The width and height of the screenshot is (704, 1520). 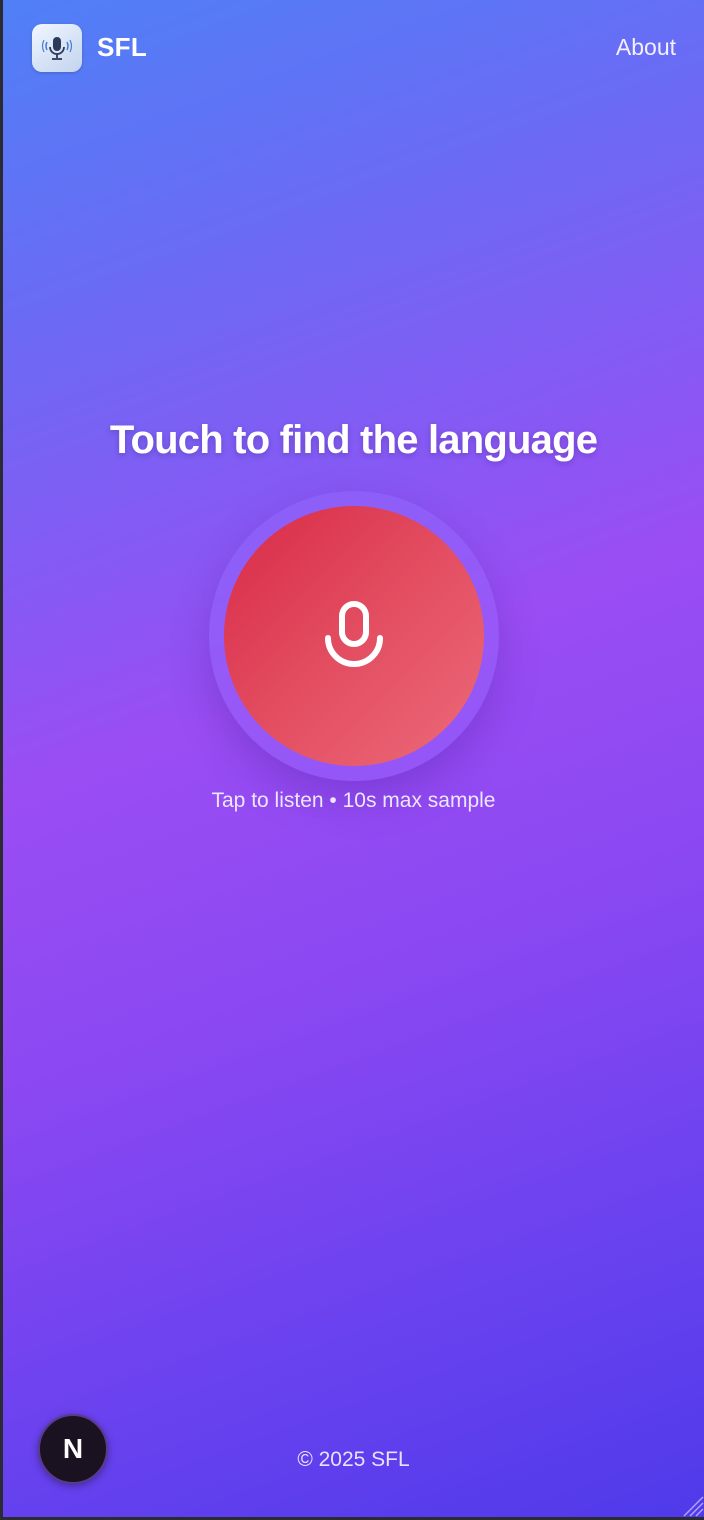 What do you see at coordinates (646, 47) in the screenshot?
I see `about-link: About` at bounding box center [646, 47].